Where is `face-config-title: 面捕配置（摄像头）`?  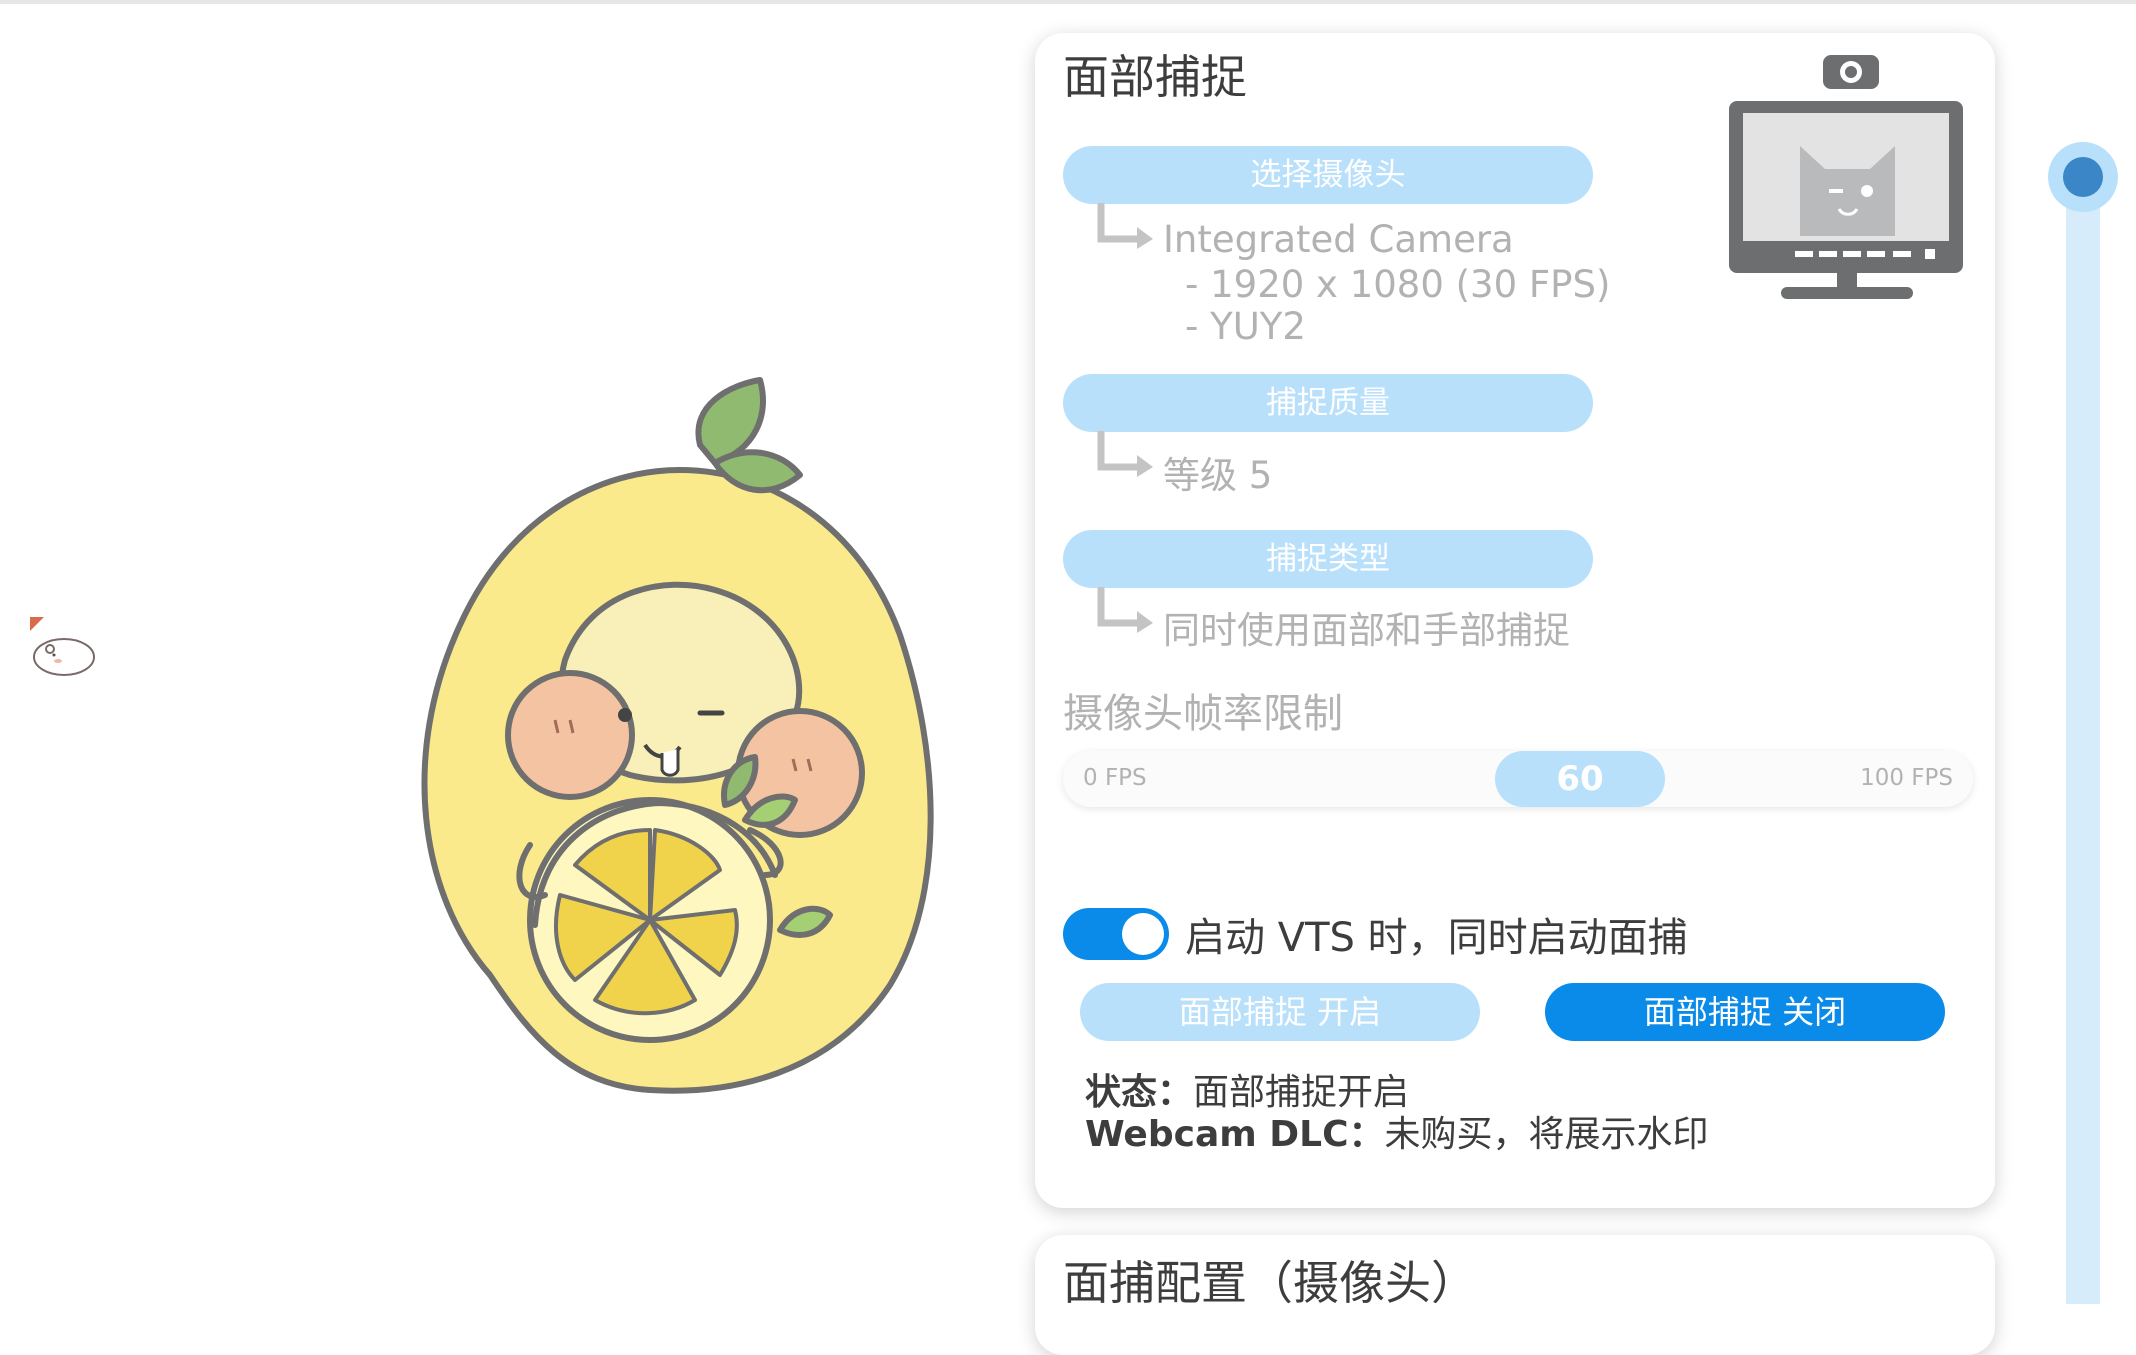 face-config-title: 面捕配置（摄像头） is located at coordinates (1270, 1283).